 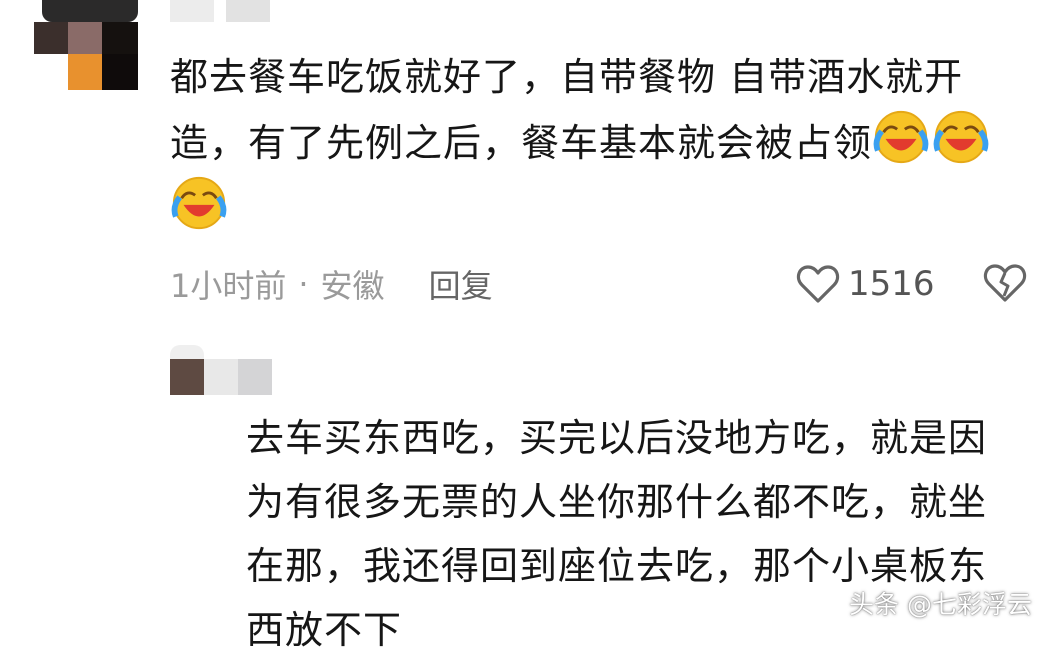 What do you see at coordinates (86, 46) in the screenshot?
I see `commenter-avatar` at bounding box center [86, 46].